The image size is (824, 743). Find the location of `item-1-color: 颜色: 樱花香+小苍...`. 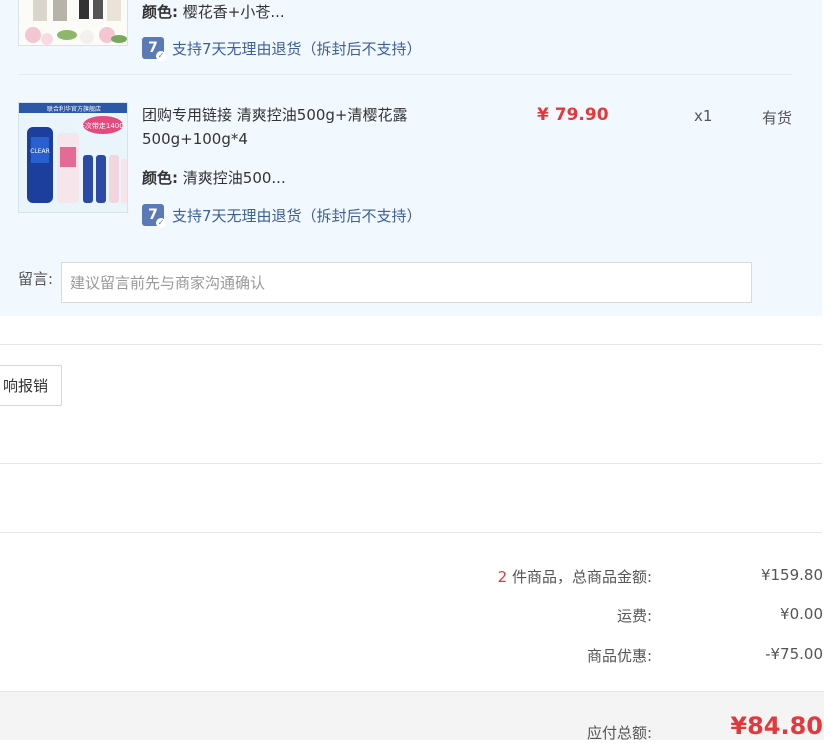

item-1-color: 颜色: 樱花香+小苍... is located at coordinates (213, 11).